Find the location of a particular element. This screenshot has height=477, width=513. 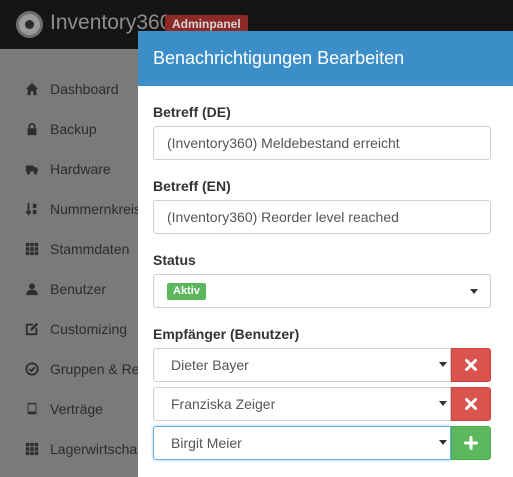

modal-header: Benachrichtigungen Bearbeiten is located at coordinates (325, 58).